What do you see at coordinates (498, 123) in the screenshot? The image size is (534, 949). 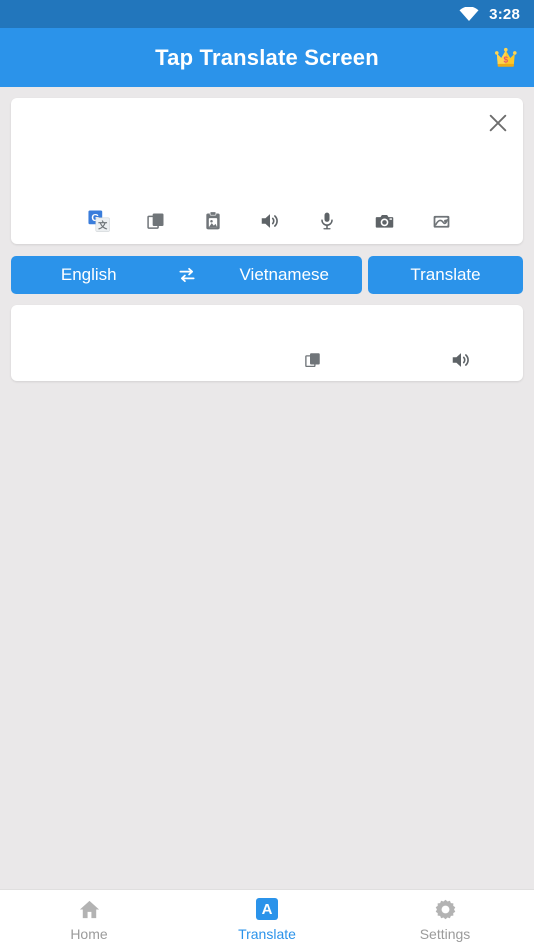 I see `close-icon` at bounding box center [498, 123].